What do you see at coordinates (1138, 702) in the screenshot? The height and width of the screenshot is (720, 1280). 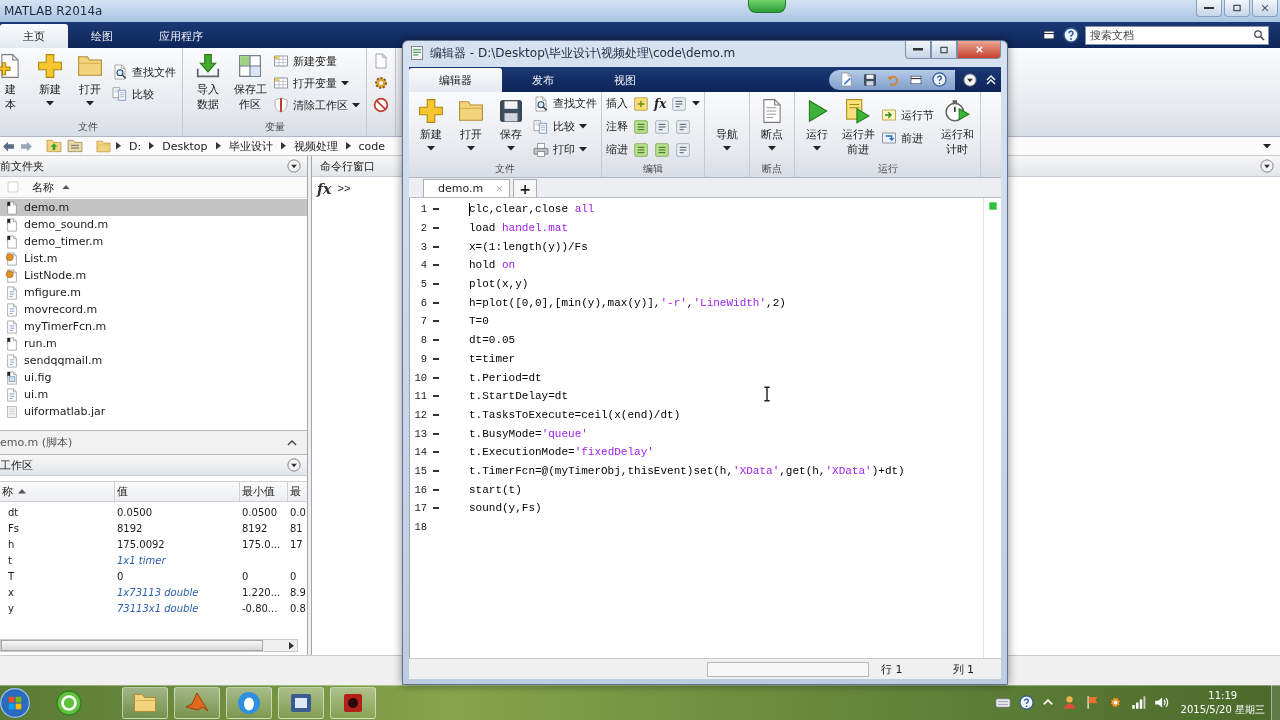 I see `network-icon` at bounding box center [1138, 702].